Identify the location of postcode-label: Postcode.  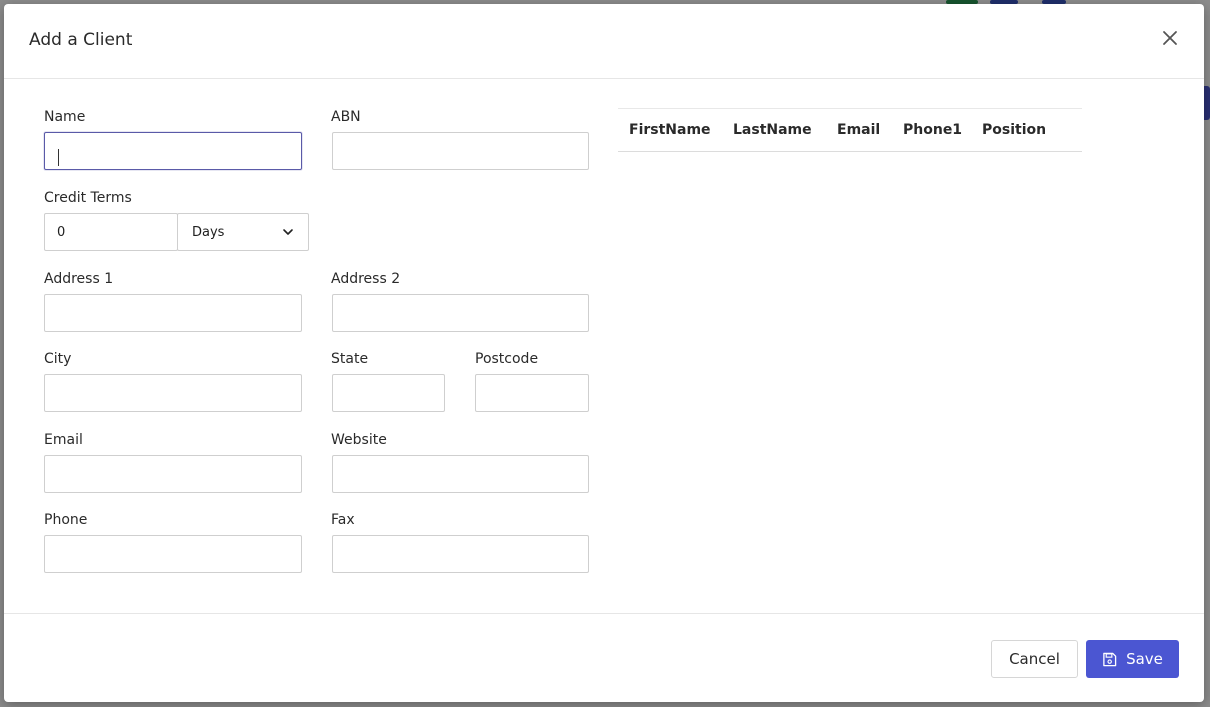
(507, 359).